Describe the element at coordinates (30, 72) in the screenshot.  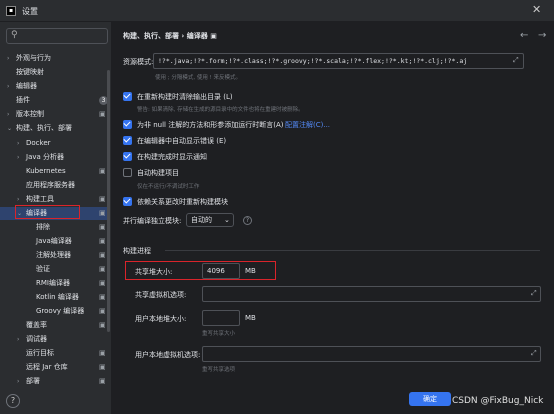
I see `sidebar-item-label: 按键映射` at that location.